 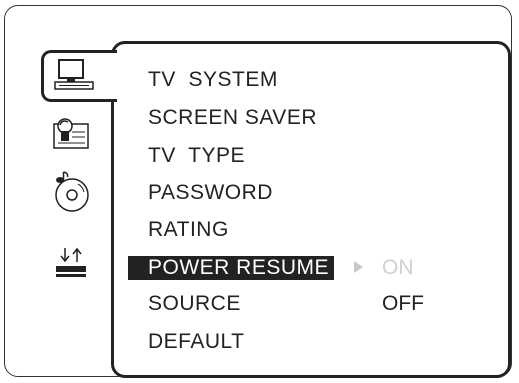 I want to click on up-down-arrows-icon, so click(x=72, y=264).